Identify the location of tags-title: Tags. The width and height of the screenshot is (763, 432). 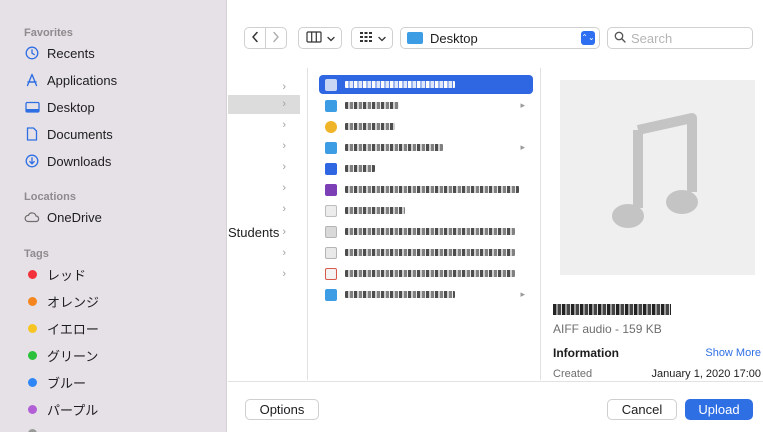
(36, 254).